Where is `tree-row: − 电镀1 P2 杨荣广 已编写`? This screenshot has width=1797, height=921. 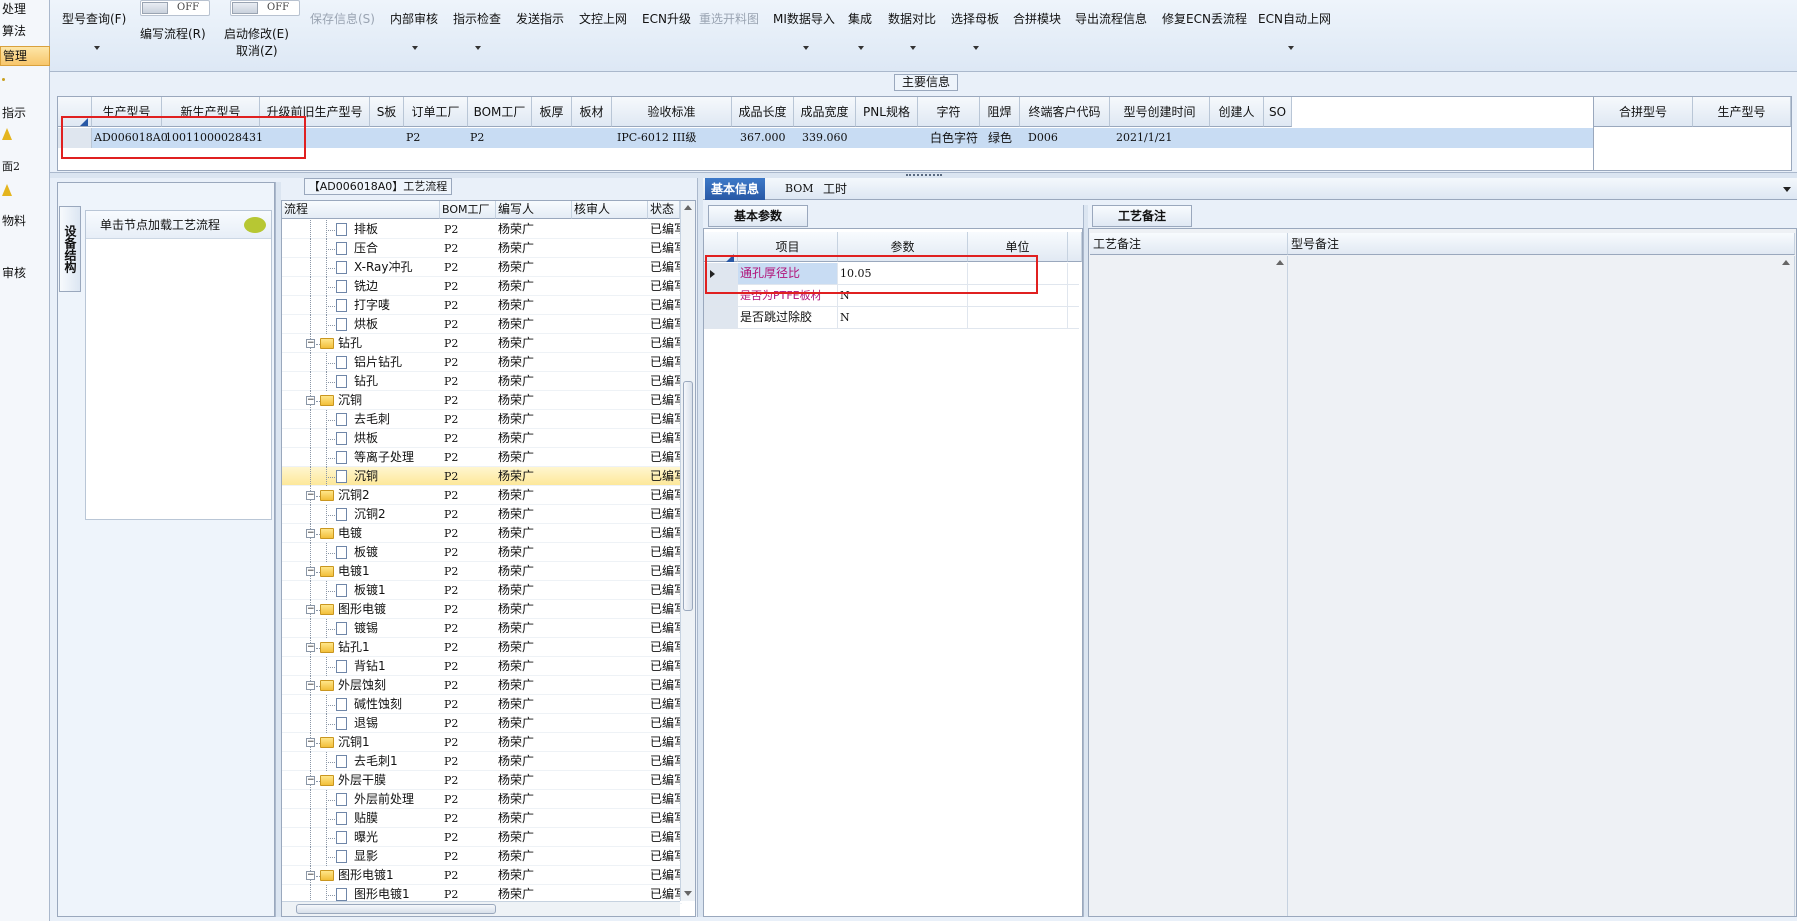
tree-row: − 电镀1 P2 杨荣广 已编写 is located at coordinates (482, 571).